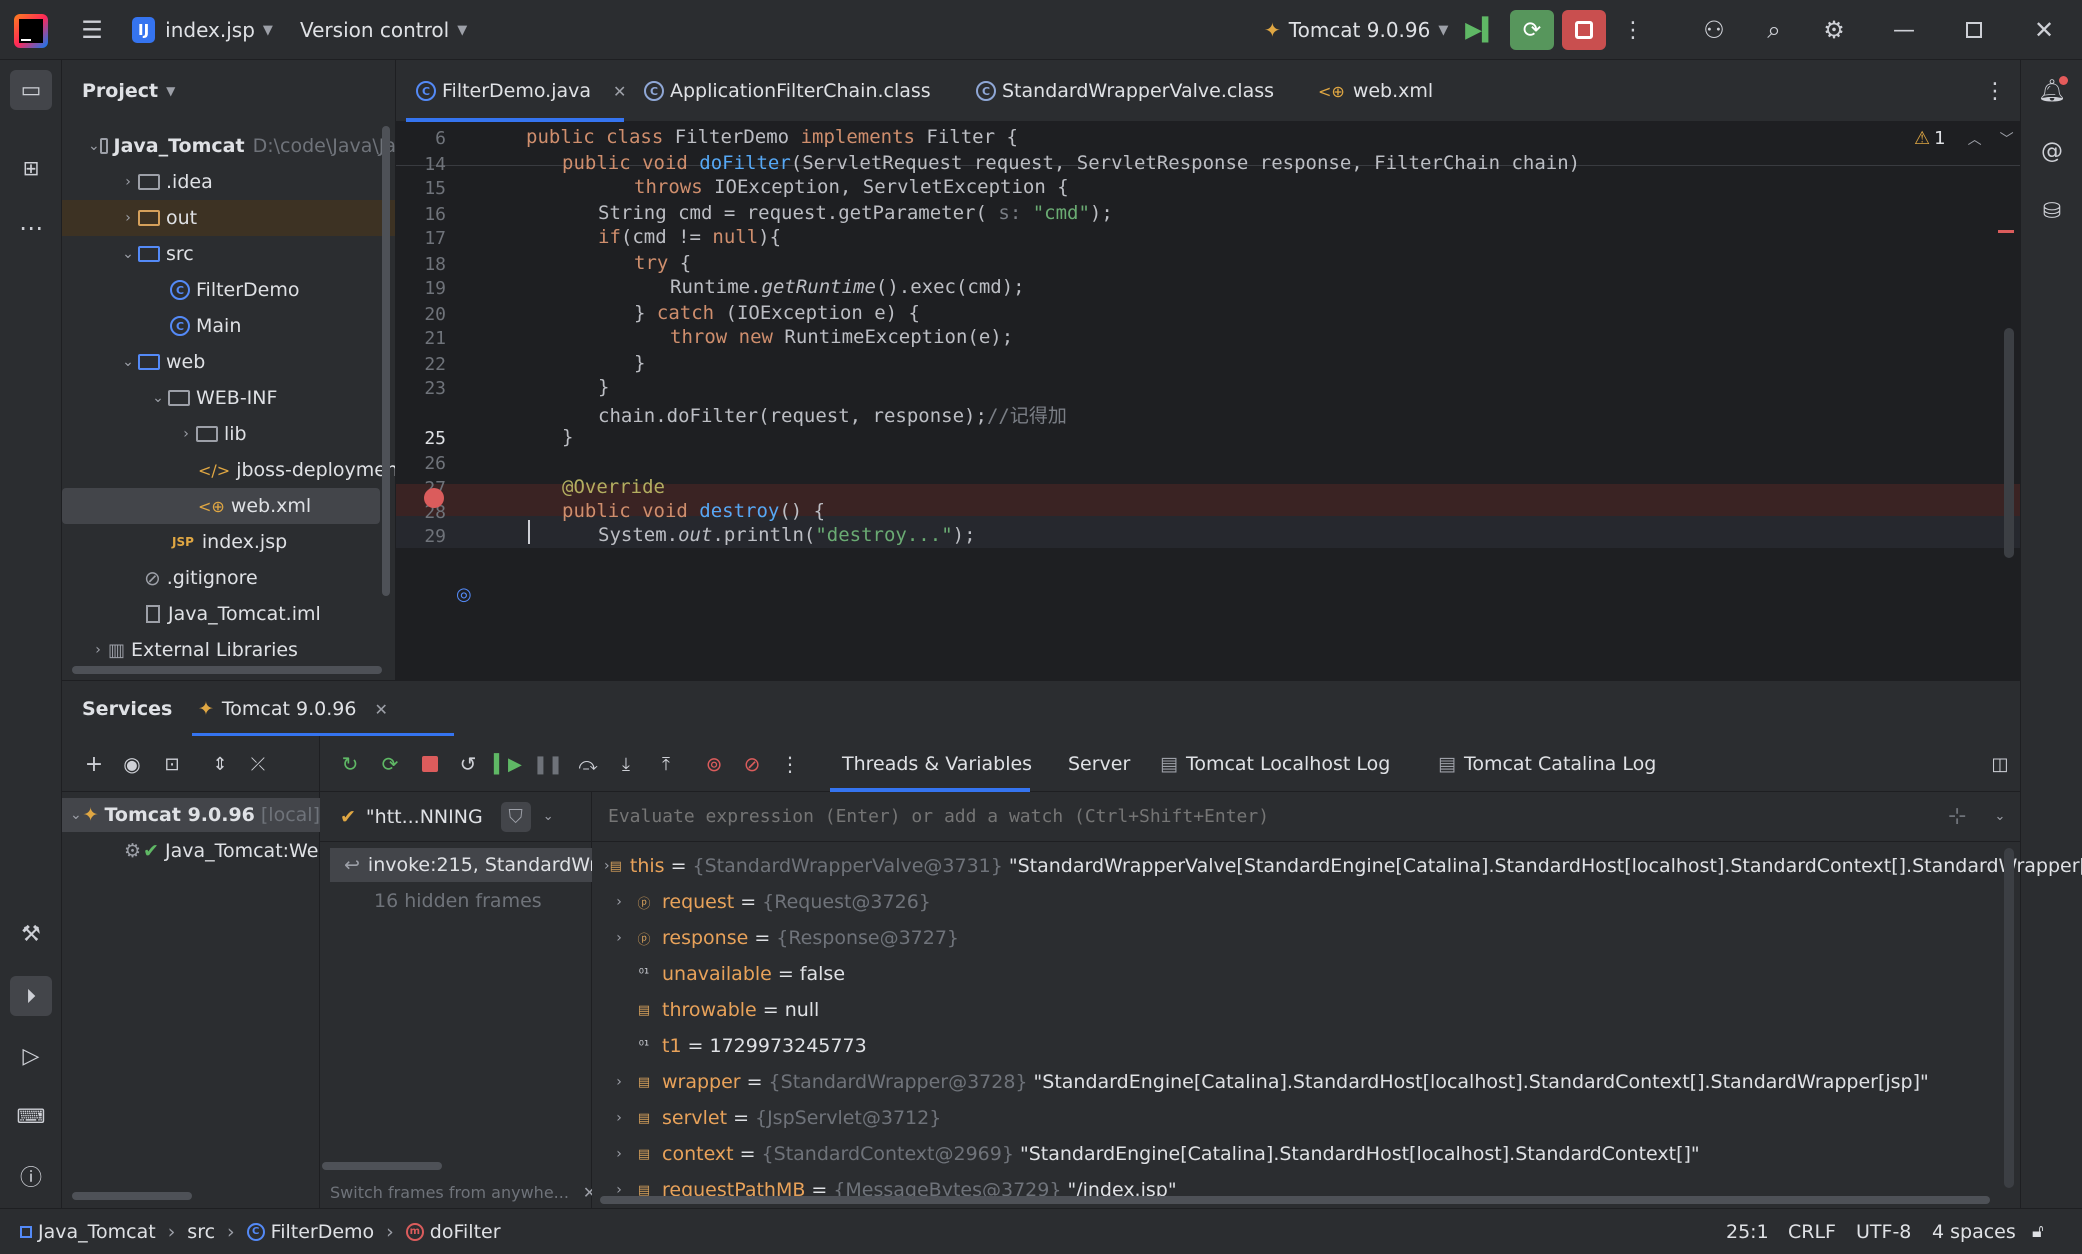  Describe the element at coordinates (2000, 764) in the screenshot. I see `layout-icon: ◫` at that location.